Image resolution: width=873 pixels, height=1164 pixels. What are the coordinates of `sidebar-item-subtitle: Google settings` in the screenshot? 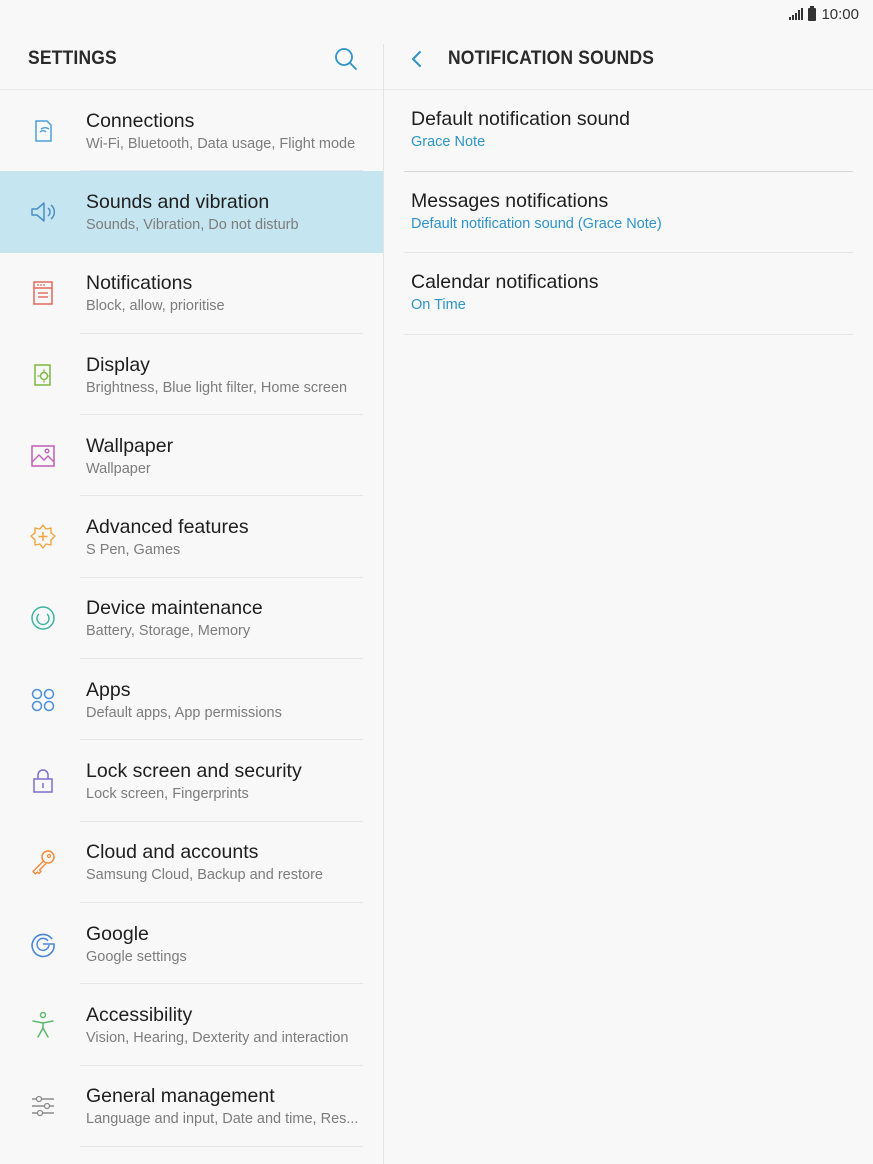 It's located at (136, 956).